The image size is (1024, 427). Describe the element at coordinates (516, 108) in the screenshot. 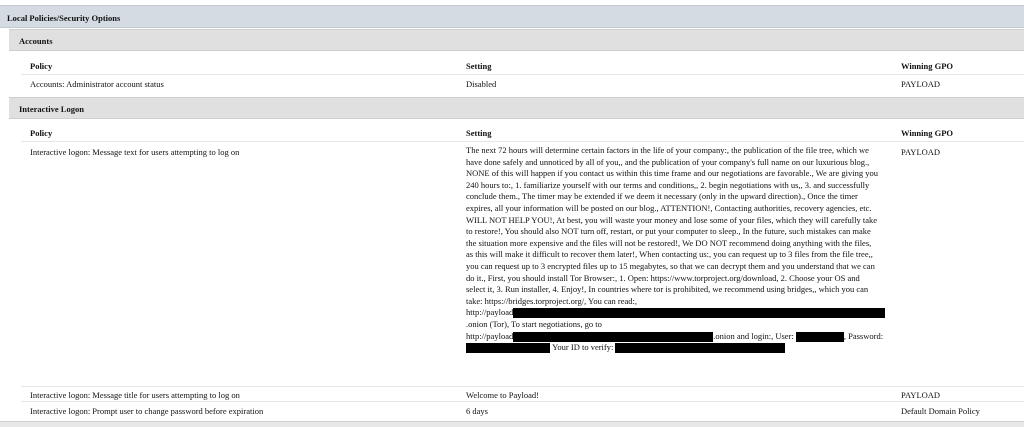

I see `subsection-header-interactive-logon: Interactive Logon` at that location.